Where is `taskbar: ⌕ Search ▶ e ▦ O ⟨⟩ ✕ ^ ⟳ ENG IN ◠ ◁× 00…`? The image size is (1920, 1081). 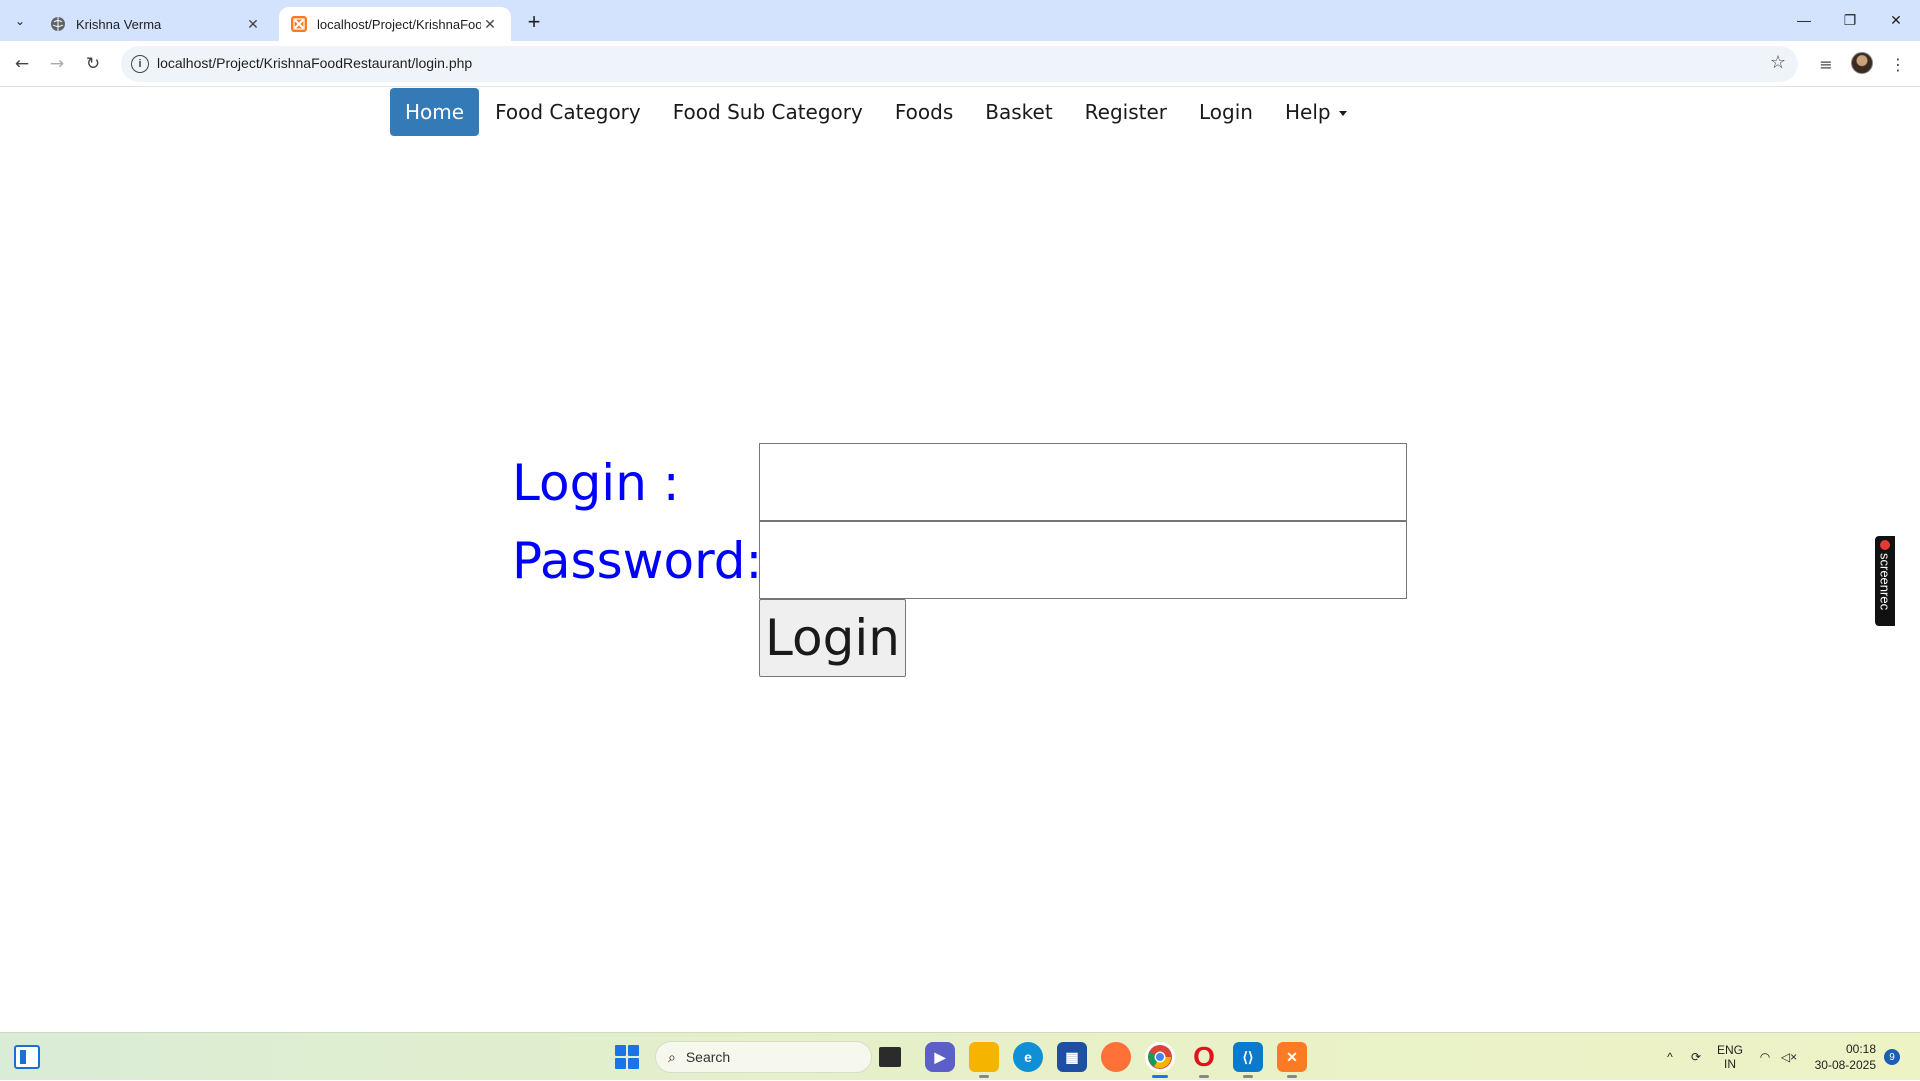 taskbar: ⌕ Search ▶ e ▦ O ⟨⟩ ✕ ^ ⟳ ENG IN ◠ ◁× 00… is located at coordinates (960, 1056).